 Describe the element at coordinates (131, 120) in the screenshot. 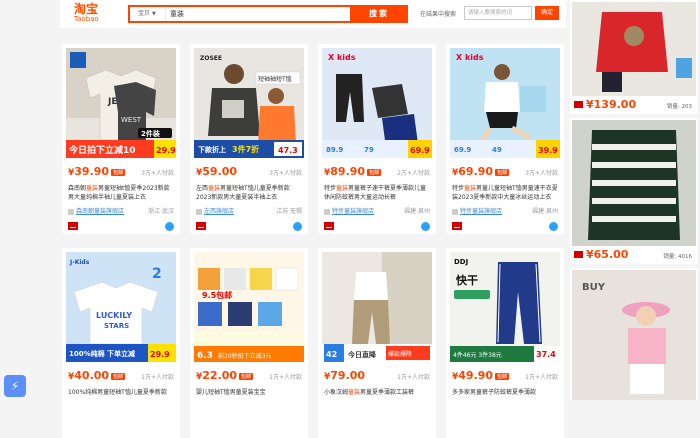

I see `svg-text: WEST` at that location.